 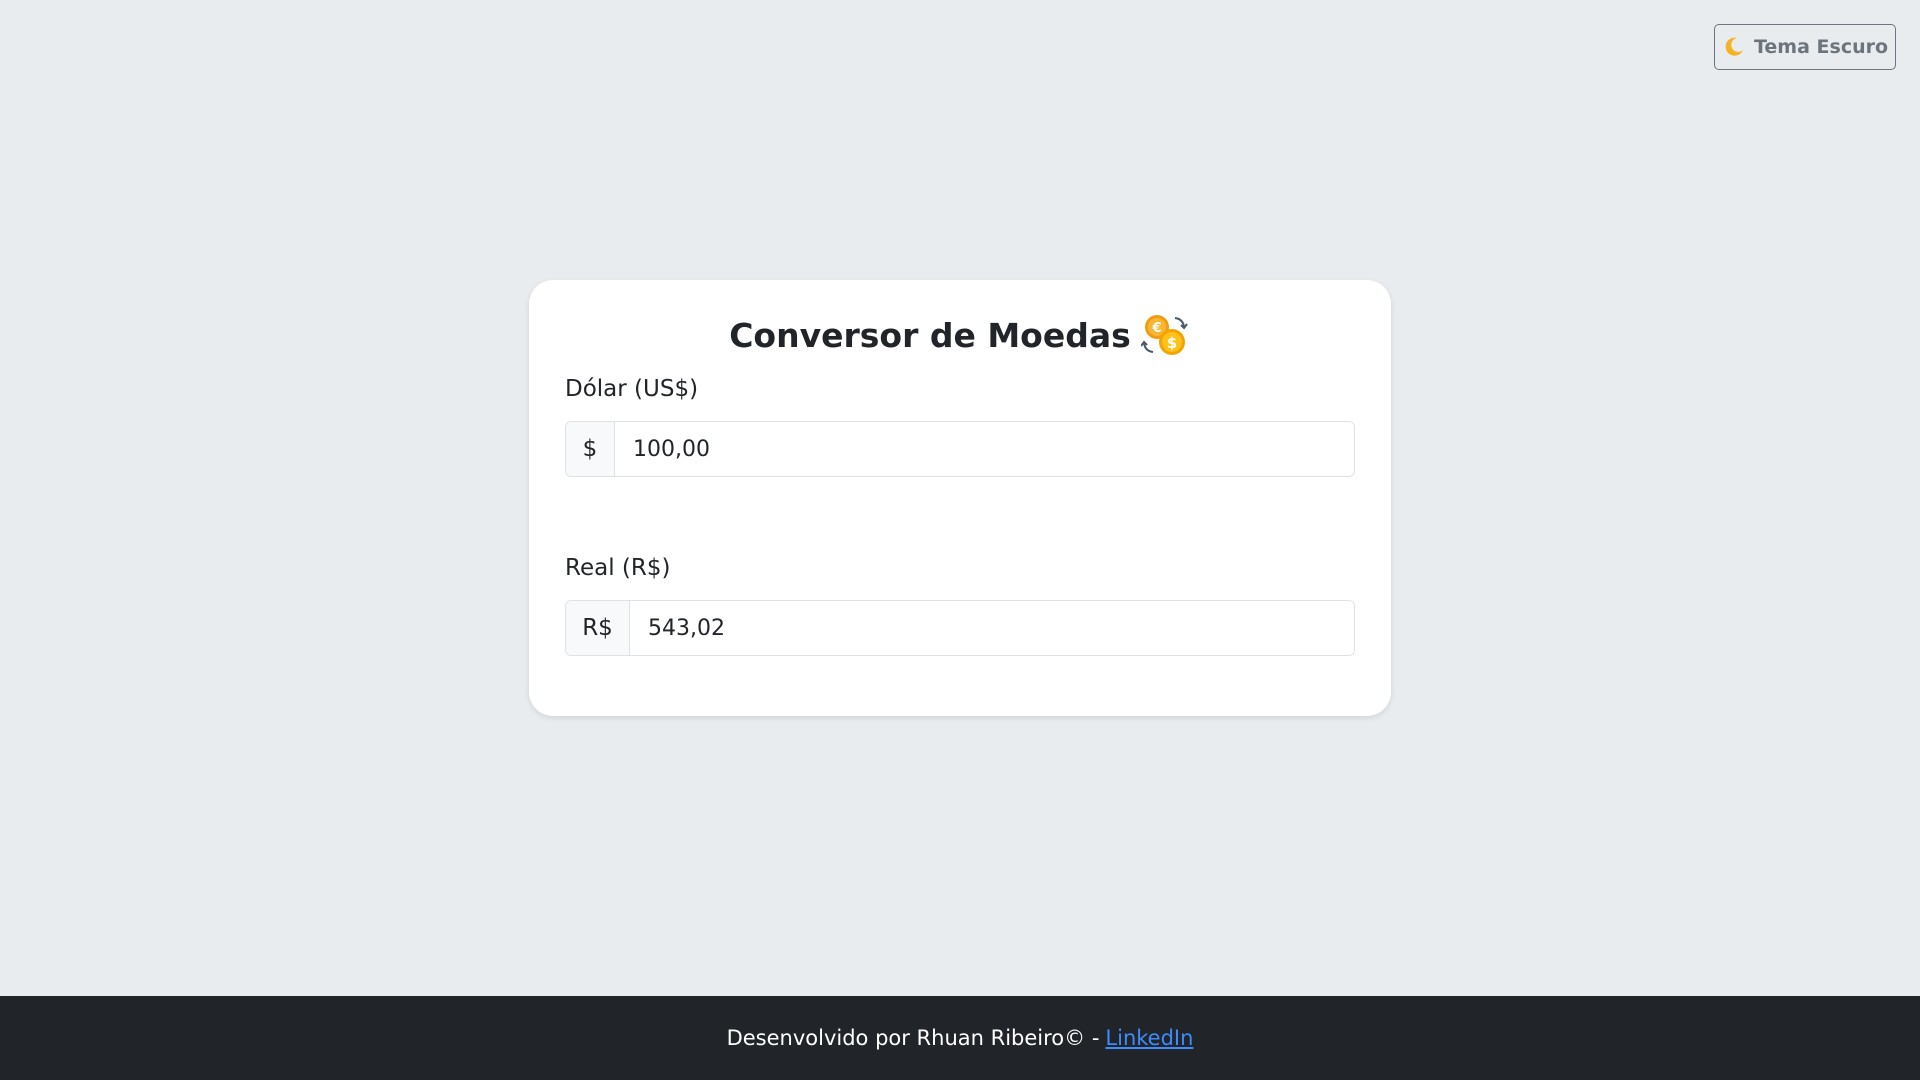 I want to click on real-label: Real (R$), so click(x=618, y=568).